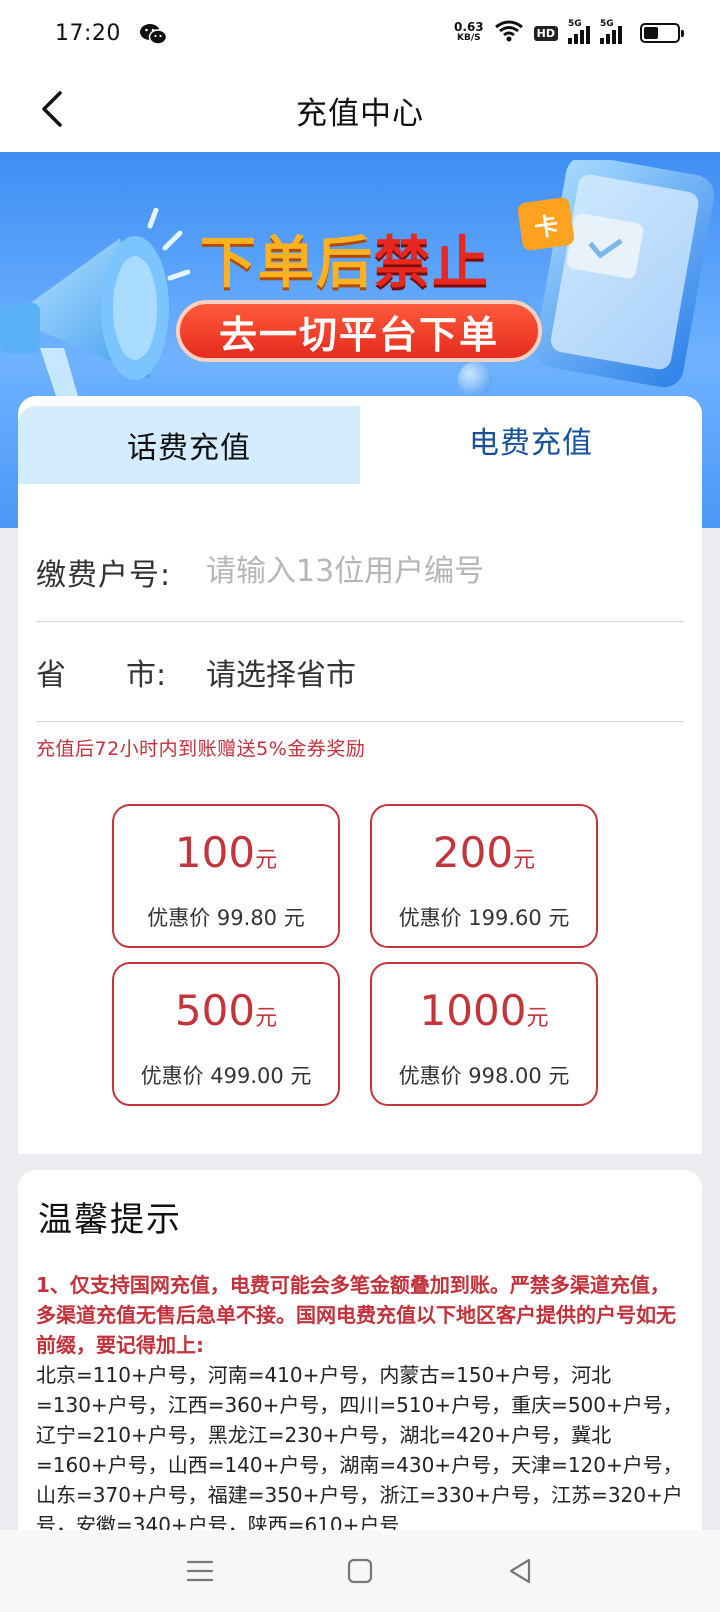 This screenshot has height=1612, width=720. I want to click on amount-value: 1000元, so click(484, 1010).